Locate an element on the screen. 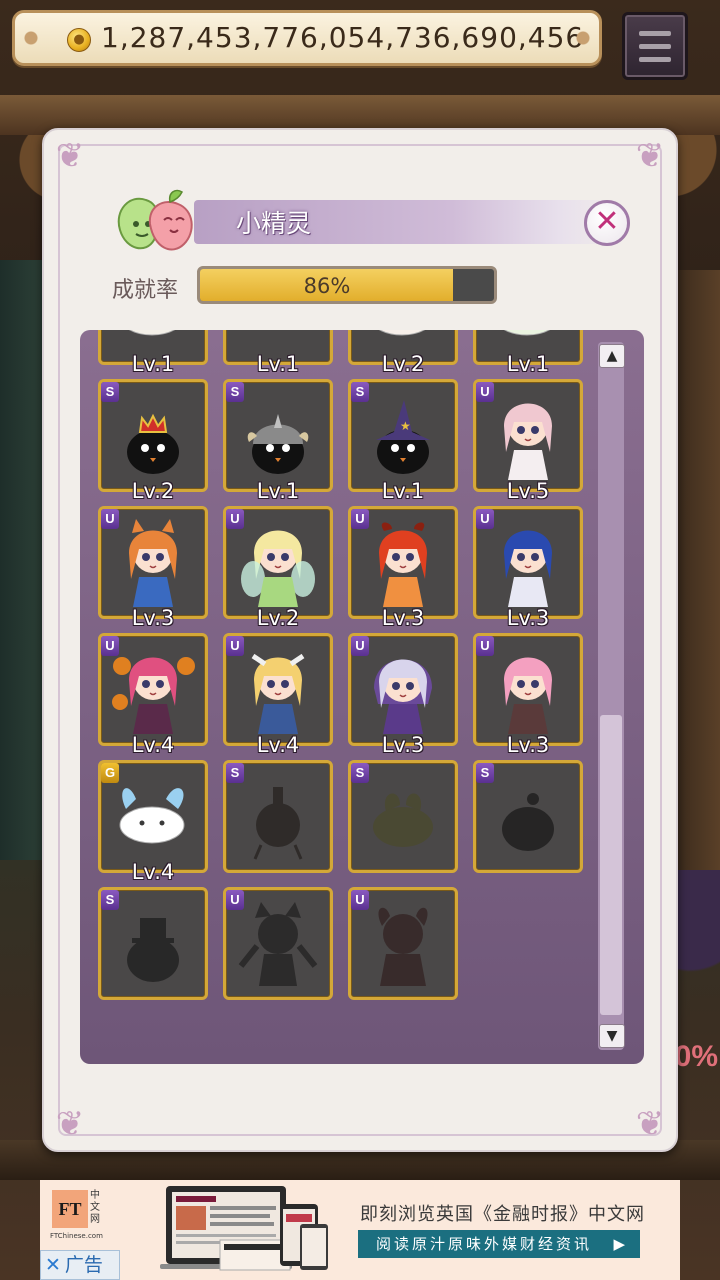 The width and height of the screenshot is (720, 1280). ad-cta-label: 阅读原汁原味外媒财经资讯 is located at coordinates (484, 1244).